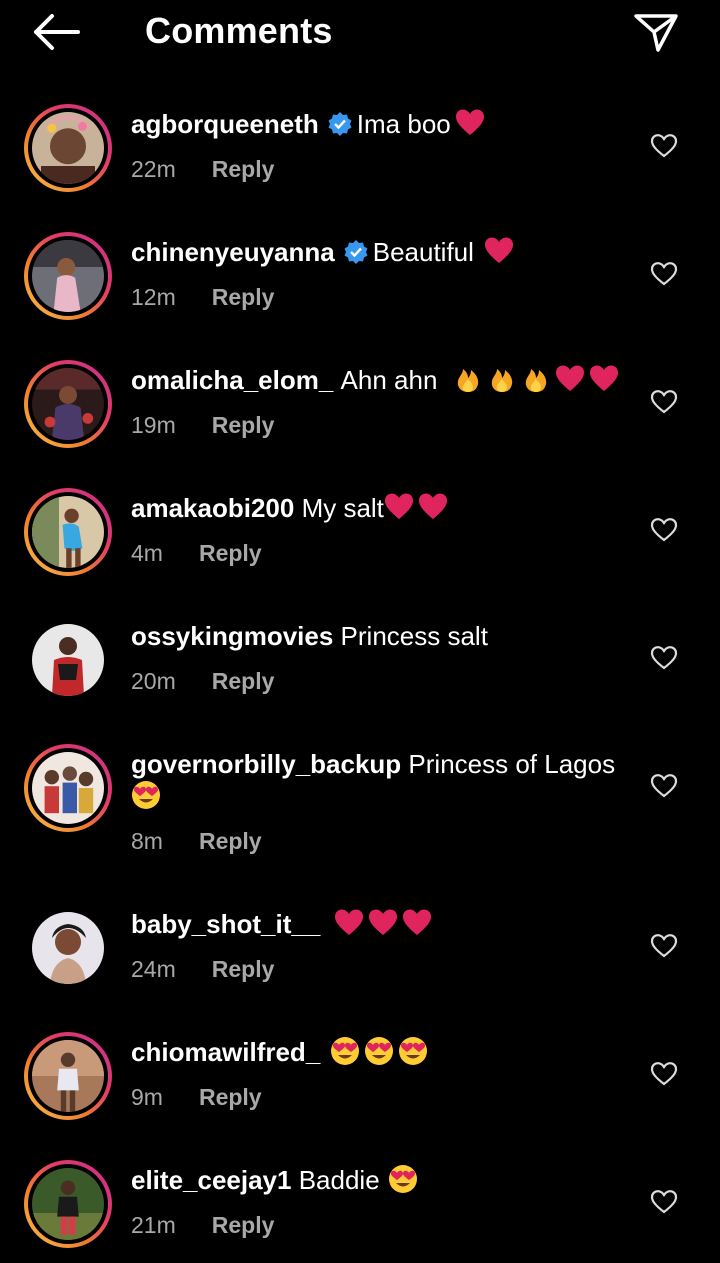 Image resolution: width=720 pixels, height=1263 pixels. What do you see at coordinates (211, 1180) in the screenshot?
I see `username: elite_ceejay1` at bounding box center [211, 1180].